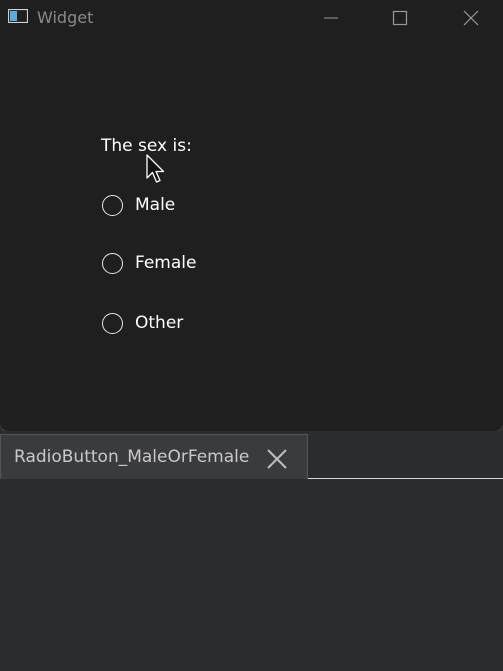 Image resolution: width=503 pixels, height=671 pixels. I want to click on tab-bar: RadioButton_MaleOrFemale, so click(251, 455).